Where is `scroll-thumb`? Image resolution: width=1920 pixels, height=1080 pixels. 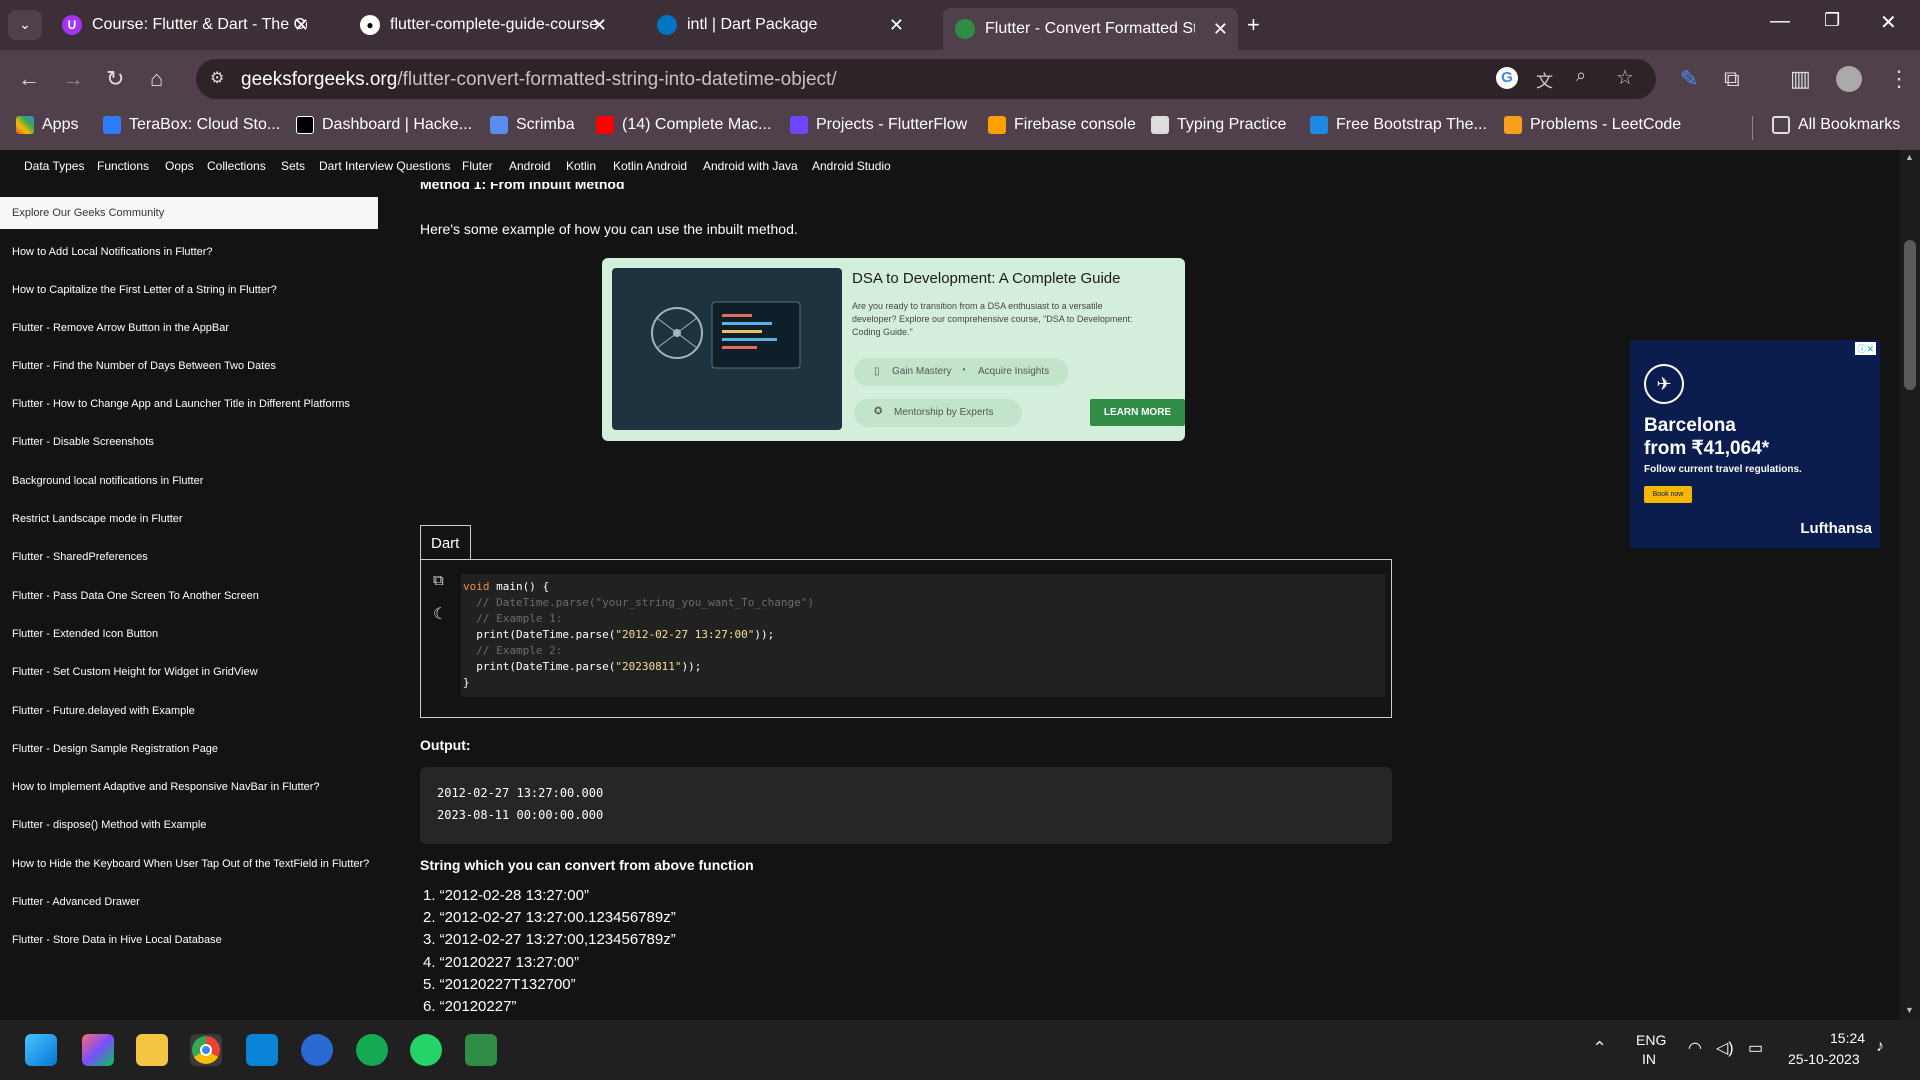 scroll-thumb is located at coordinates (1910, 315).